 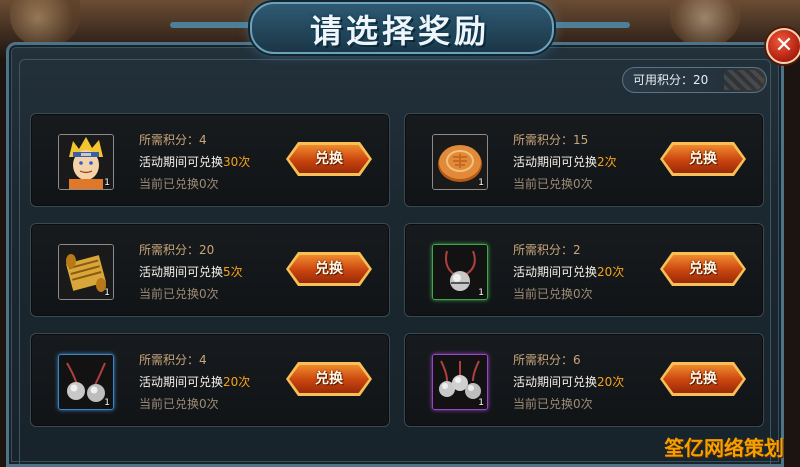 What do you see at coordinates (399, 31) in the screenshot?
I see `dialog-title: 请选择奖励` at bounding box center [399, 31].